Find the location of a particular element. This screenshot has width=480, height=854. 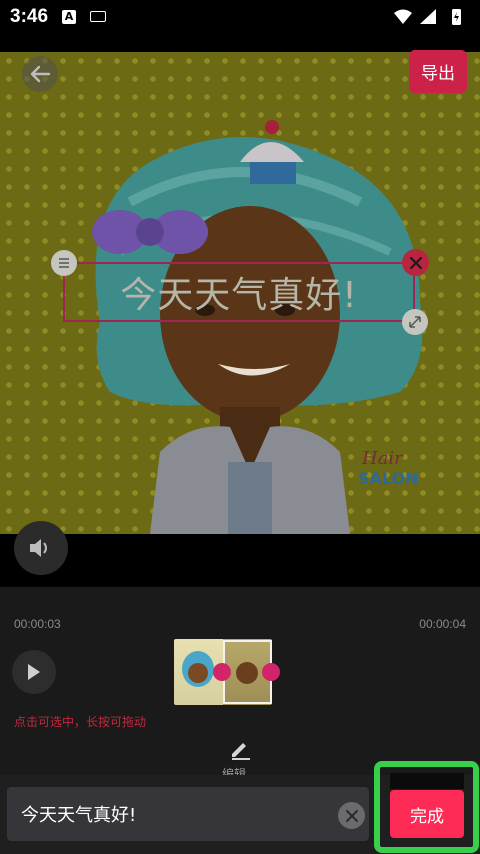

status-bar: 3:46 A is located at coordinates (240, 26).